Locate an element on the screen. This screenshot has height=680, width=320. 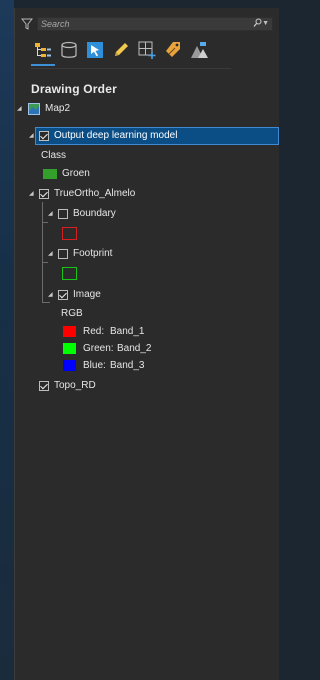
list-by-editing-button is located at coordinates (121, 50).